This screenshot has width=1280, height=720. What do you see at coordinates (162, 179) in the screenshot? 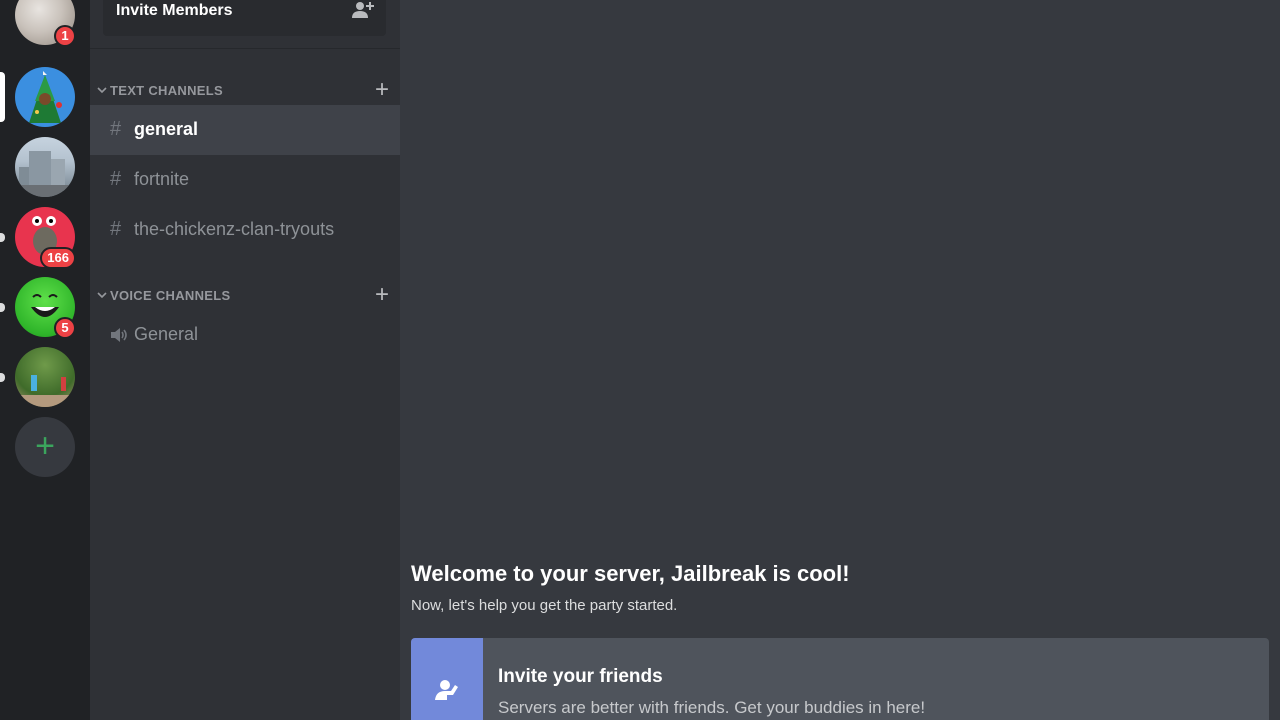
I see `channel-name: fortnite` at bounding box center [162, 179].